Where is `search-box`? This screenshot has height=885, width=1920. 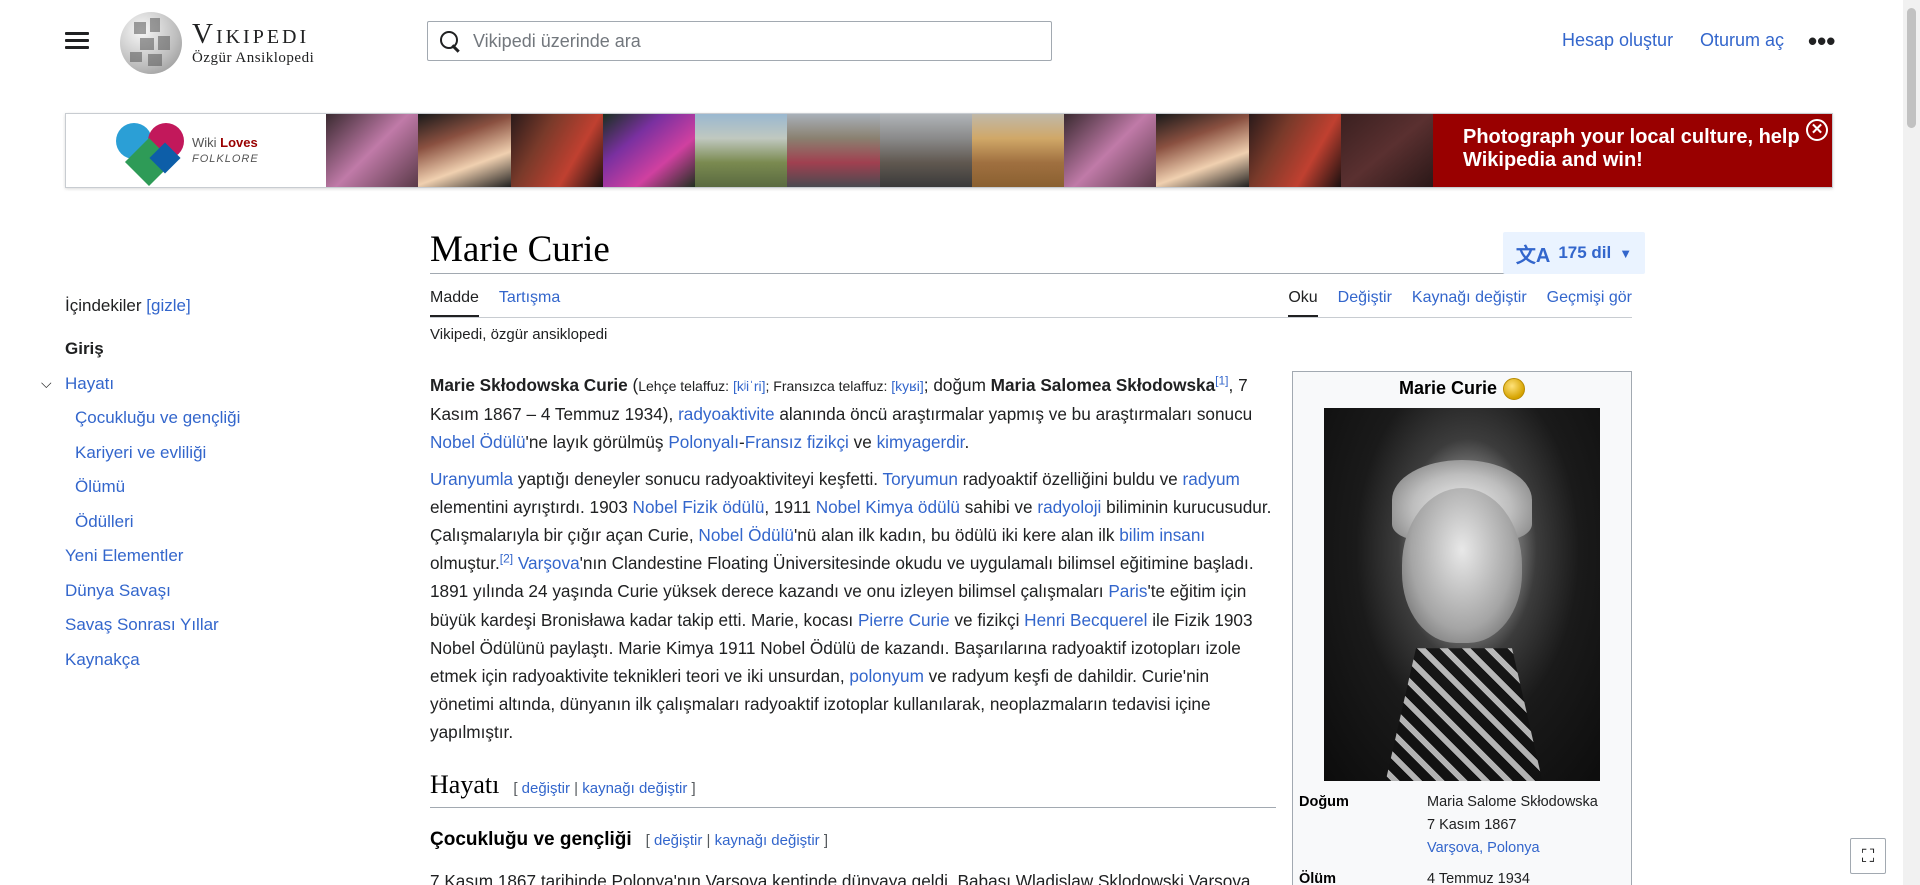 search-box is located at coordinates (739, 41).